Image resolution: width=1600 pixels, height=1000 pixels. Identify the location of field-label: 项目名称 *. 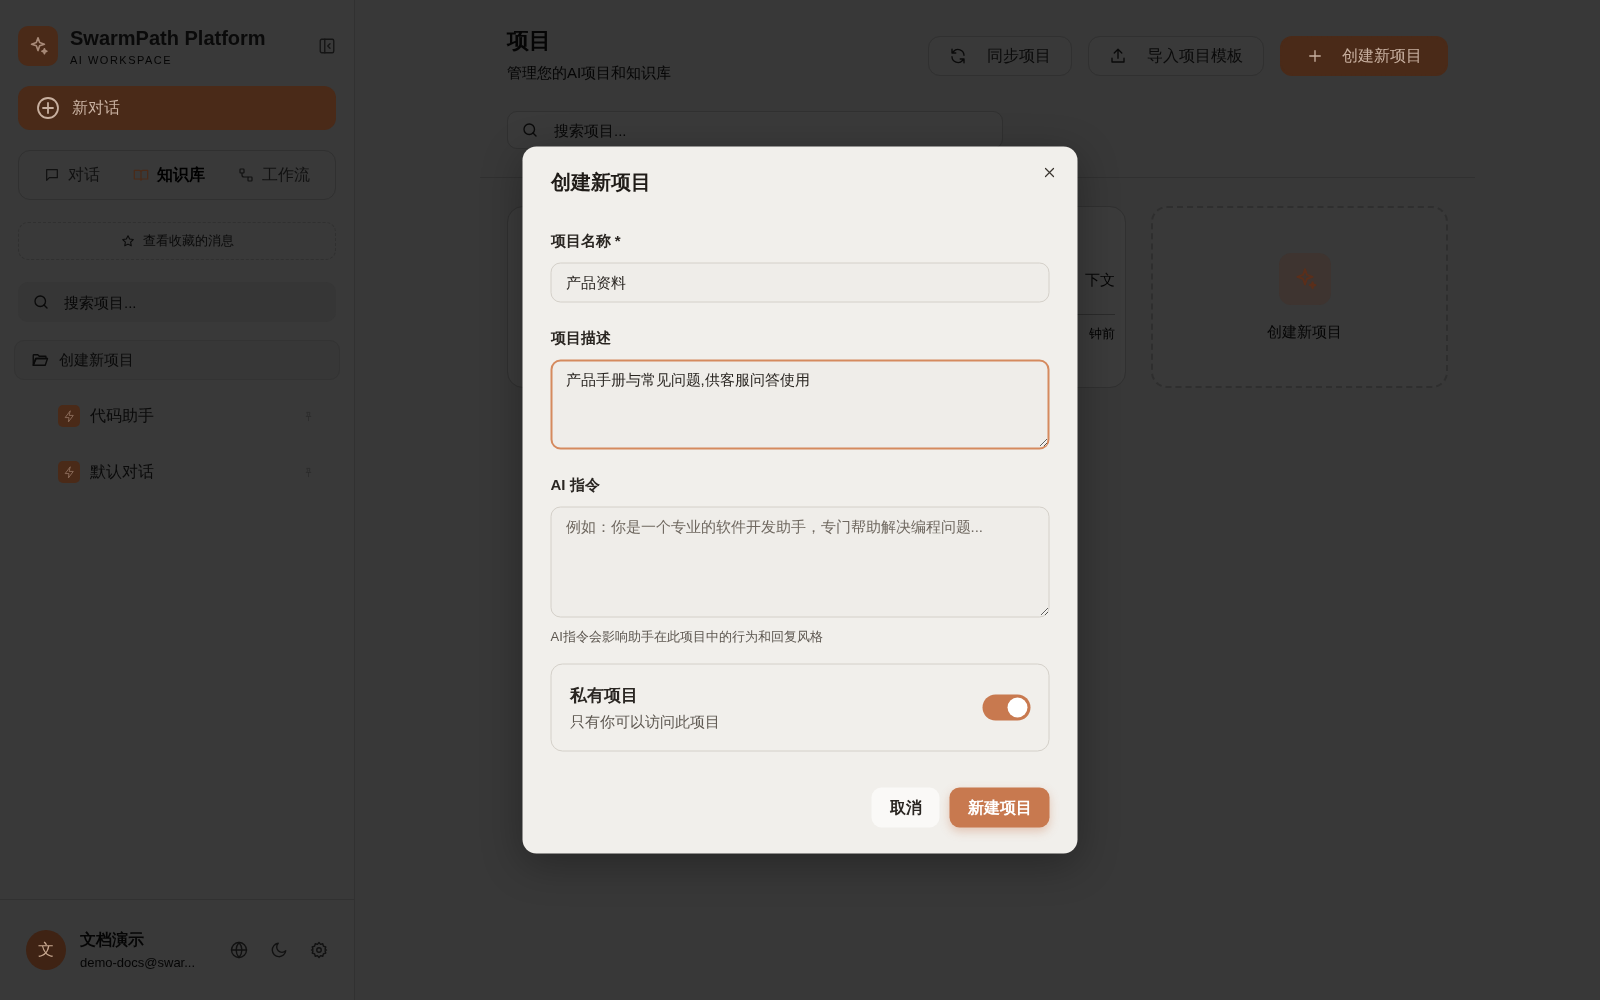
(586, 241).